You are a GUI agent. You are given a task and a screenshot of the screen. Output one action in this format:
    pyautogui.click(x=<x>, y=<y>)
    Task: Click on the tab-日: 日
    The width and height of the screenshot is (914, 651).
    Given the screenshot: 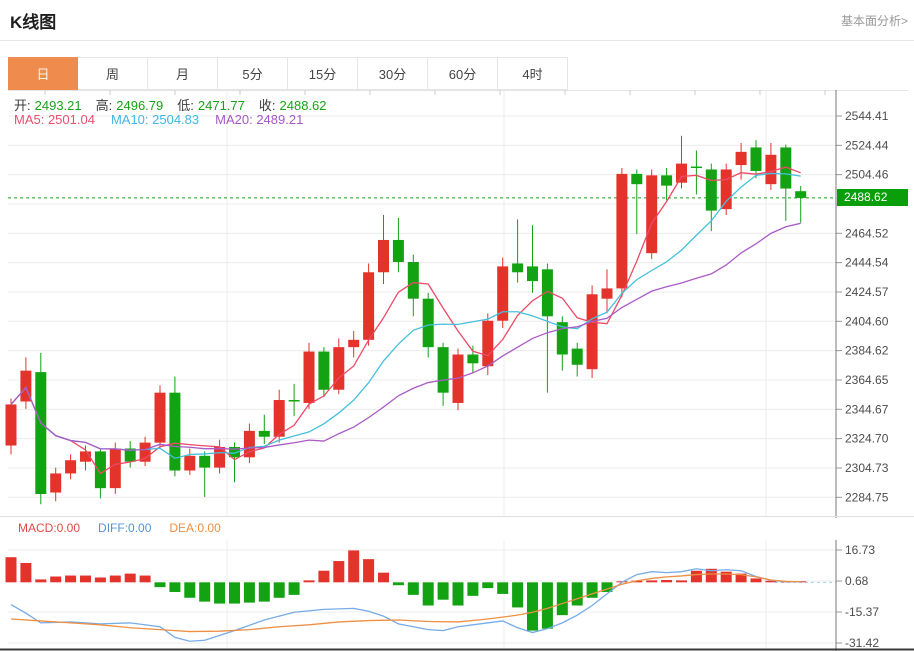 What is the action you would take?
    pyautogui.click(x=43, y=73)
    